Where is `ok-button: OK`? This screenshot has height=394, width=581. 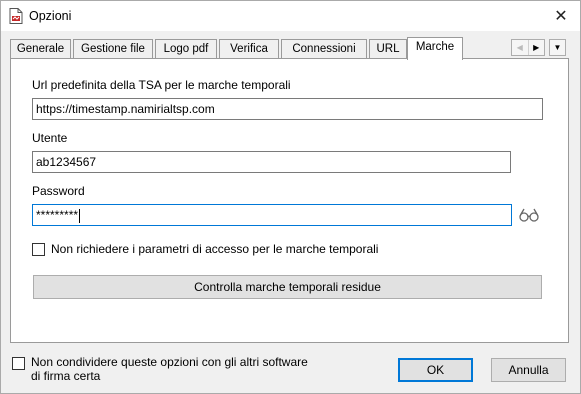 ok-button: OK is located at coordinates (435, 370).